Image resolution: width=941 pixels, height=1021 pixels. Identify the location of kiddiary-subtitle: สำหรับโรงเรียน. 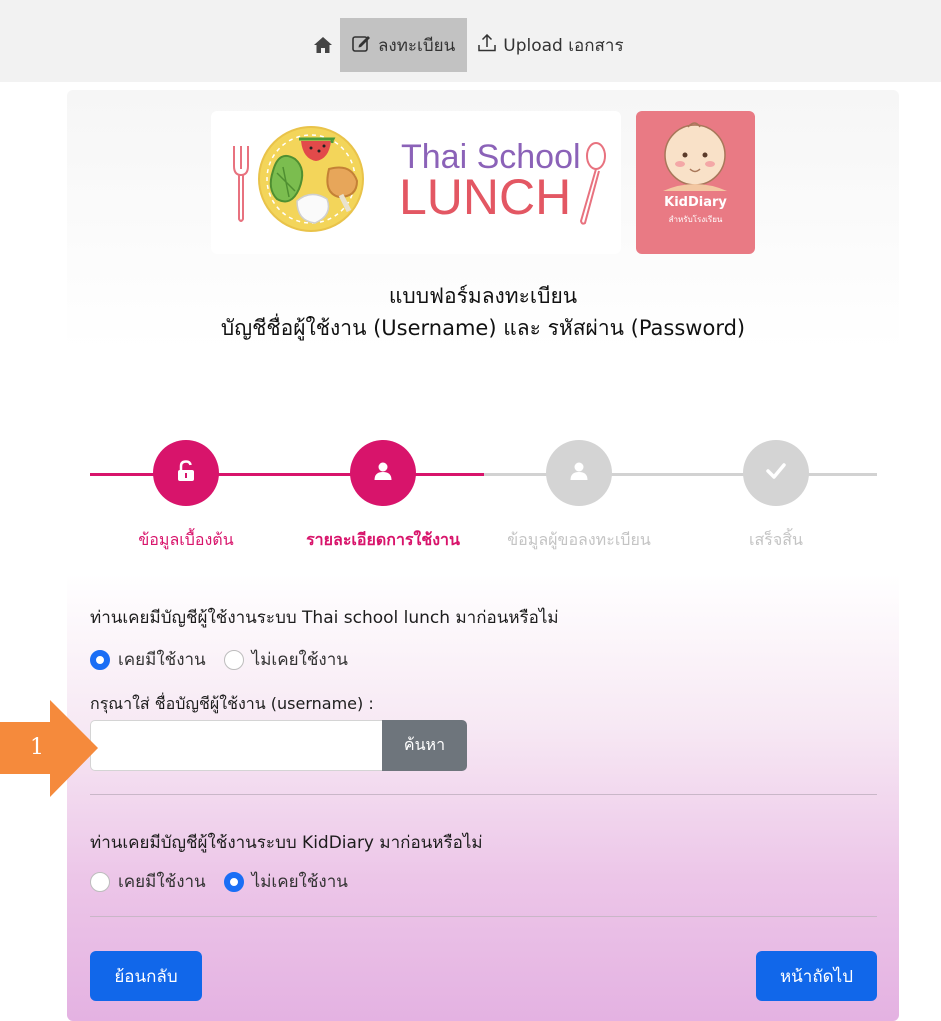
(695, 219).